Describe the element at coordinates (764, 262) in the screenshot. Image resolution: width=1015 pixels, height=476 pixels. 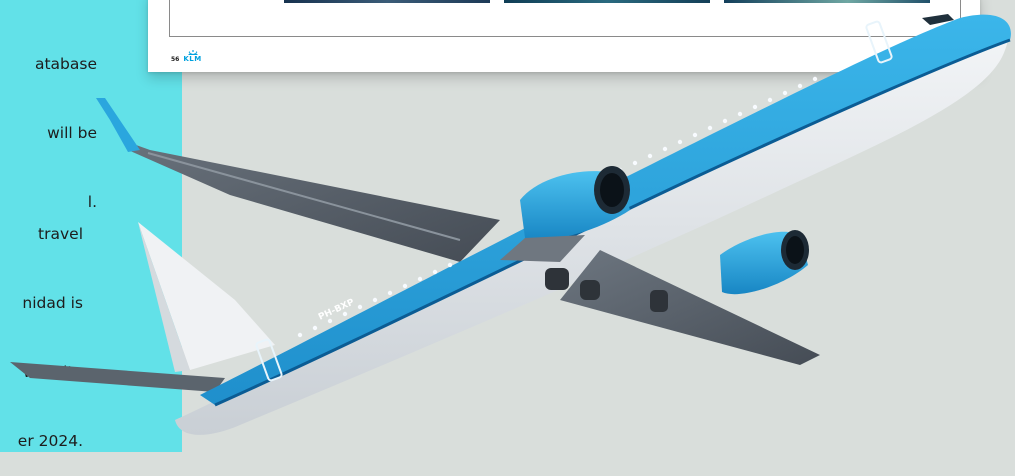
I see `engine-right` at that location.